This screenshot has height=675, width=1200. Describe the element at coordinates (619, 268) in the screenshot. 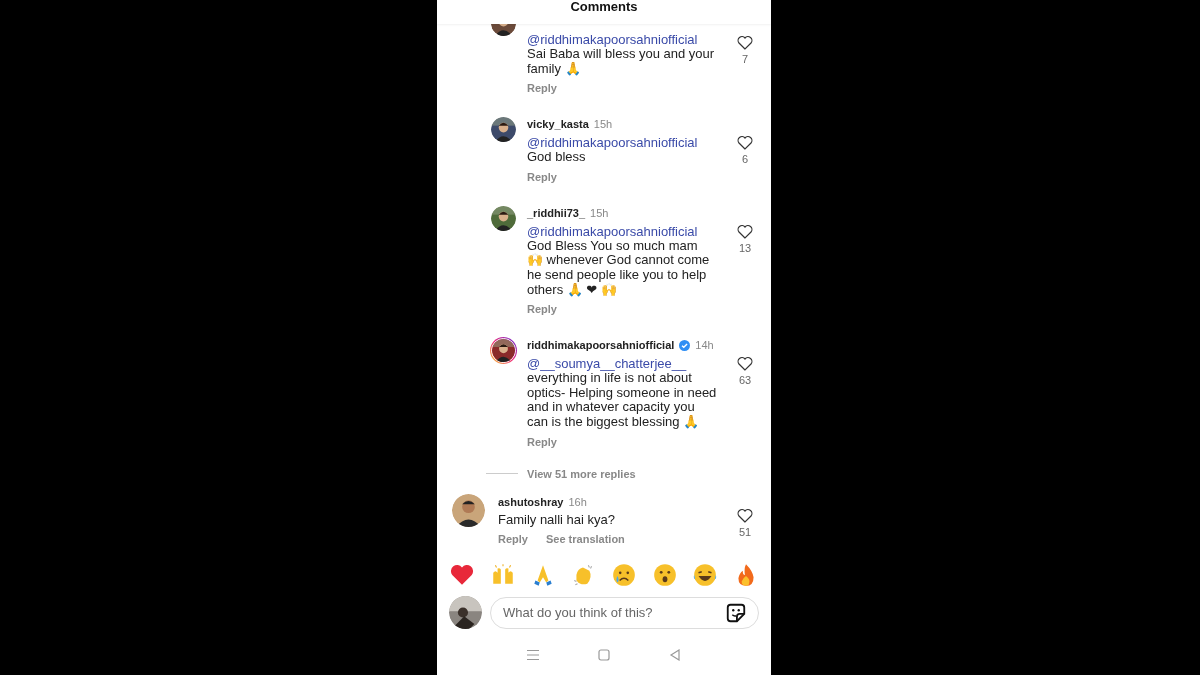

I see `comment-text: God Bless You so much mam 🙌 whenever God cannot come he send people like you to help others 🙏 ❤ 🙌` at that location.